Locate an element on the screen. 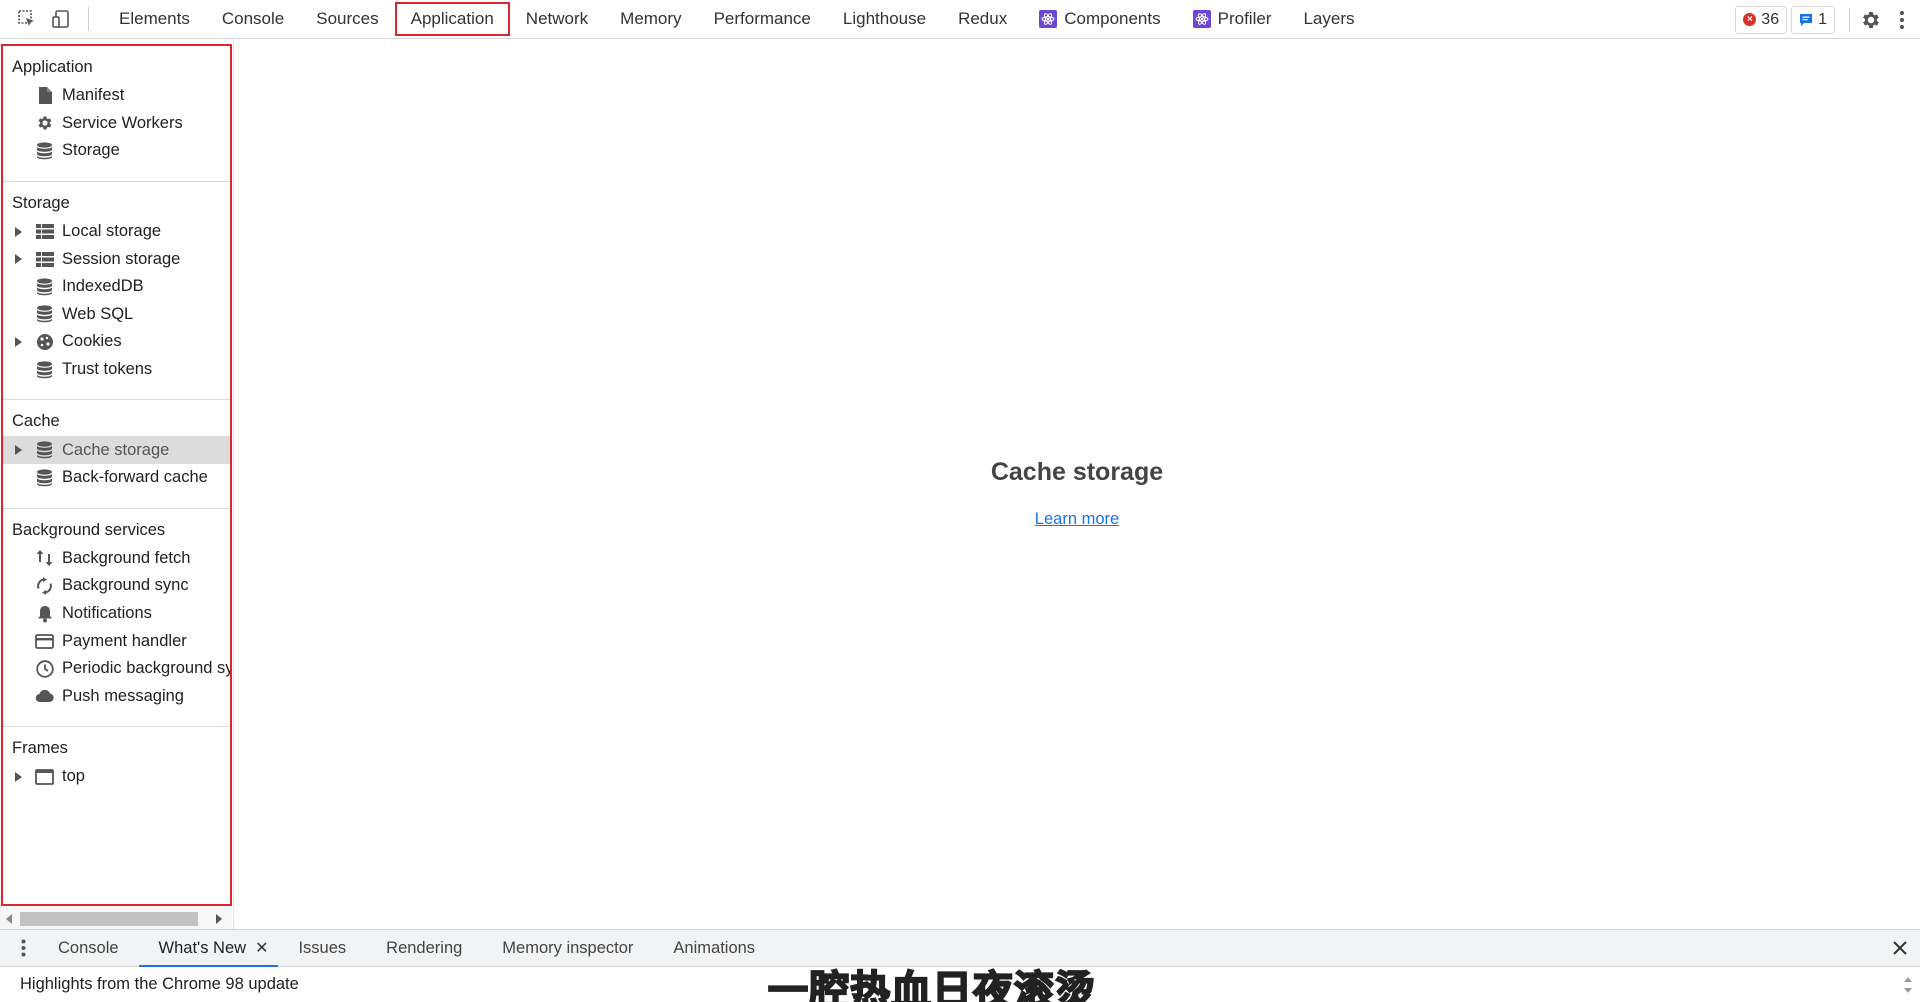 This screenshot has height=1002, width=1920. tab-network: Network is located at coordinates (557, 19).